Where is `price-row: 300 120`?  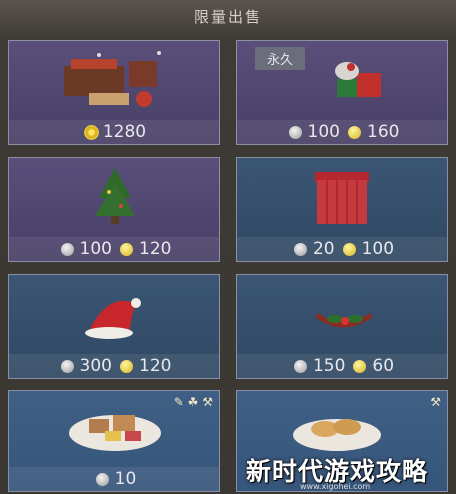 price-row: 300 120 is located at coordinates (114, 366).